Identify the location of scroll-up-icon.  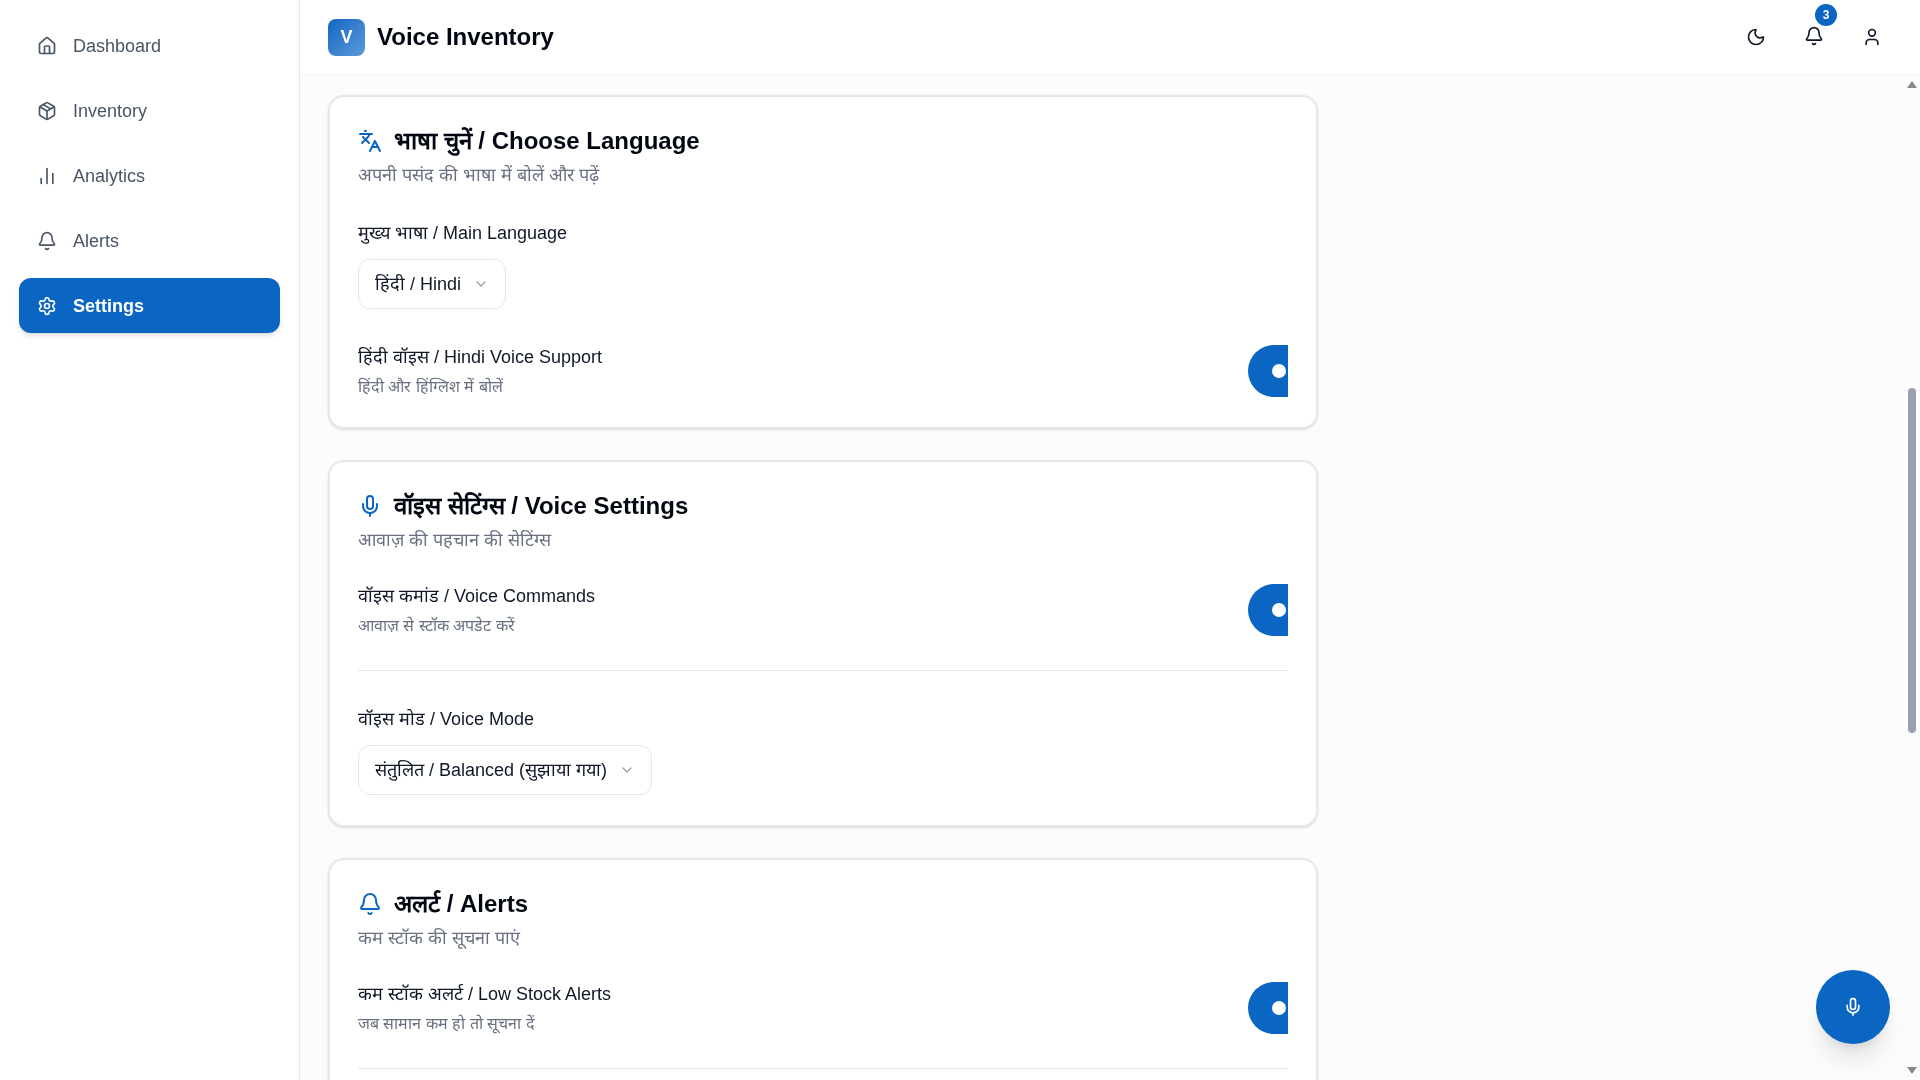
(1912, 84).